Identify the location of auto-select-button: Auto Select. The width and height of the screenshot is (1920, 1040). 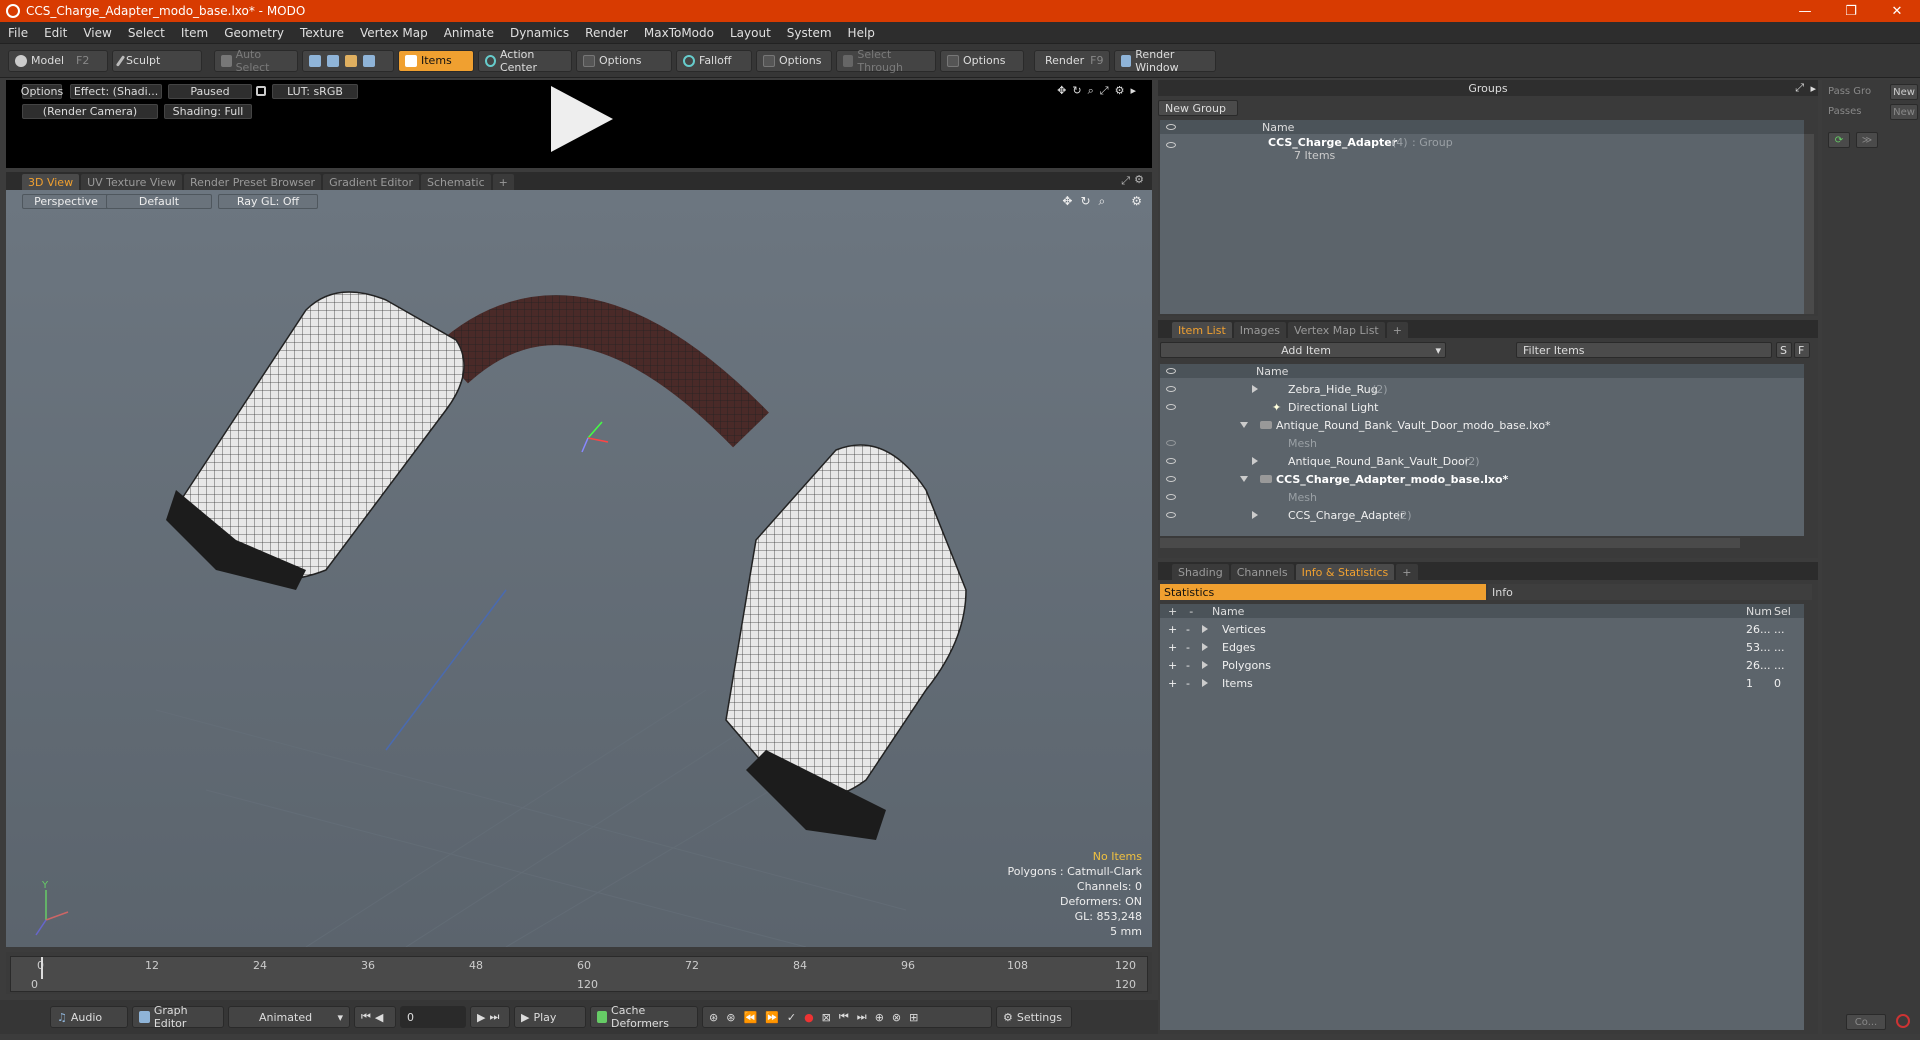
(256, 61).